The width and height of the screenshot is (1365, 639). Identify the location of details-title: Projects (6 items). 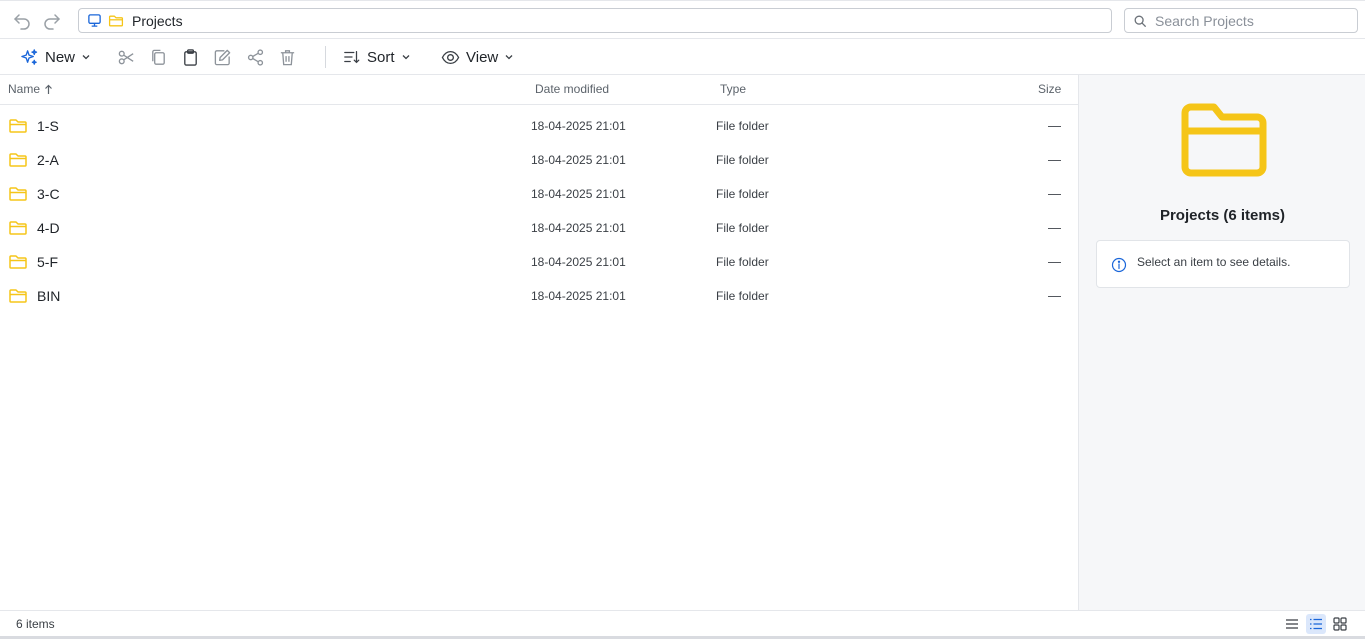
(1222, 215).